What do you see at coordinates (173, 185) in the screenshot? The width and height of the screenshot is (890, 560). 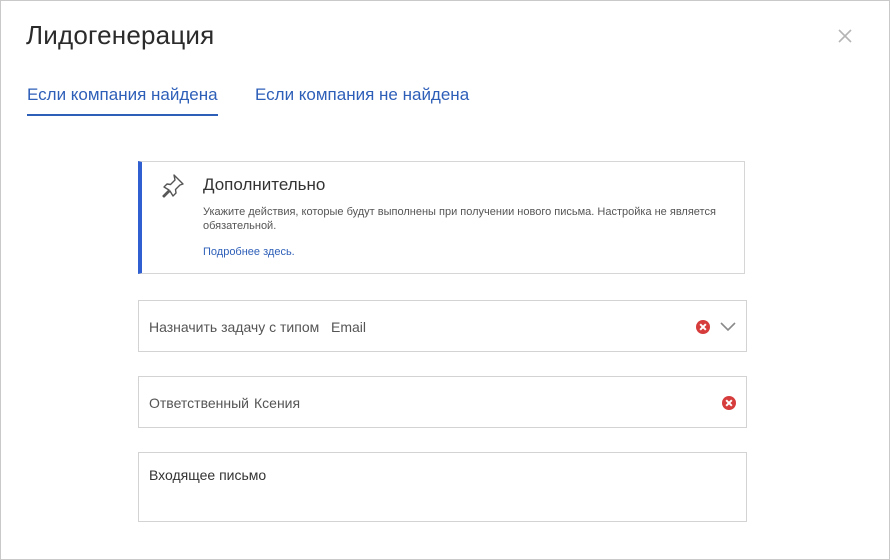 I see `pin-icon` at bounding box center [173, 185].